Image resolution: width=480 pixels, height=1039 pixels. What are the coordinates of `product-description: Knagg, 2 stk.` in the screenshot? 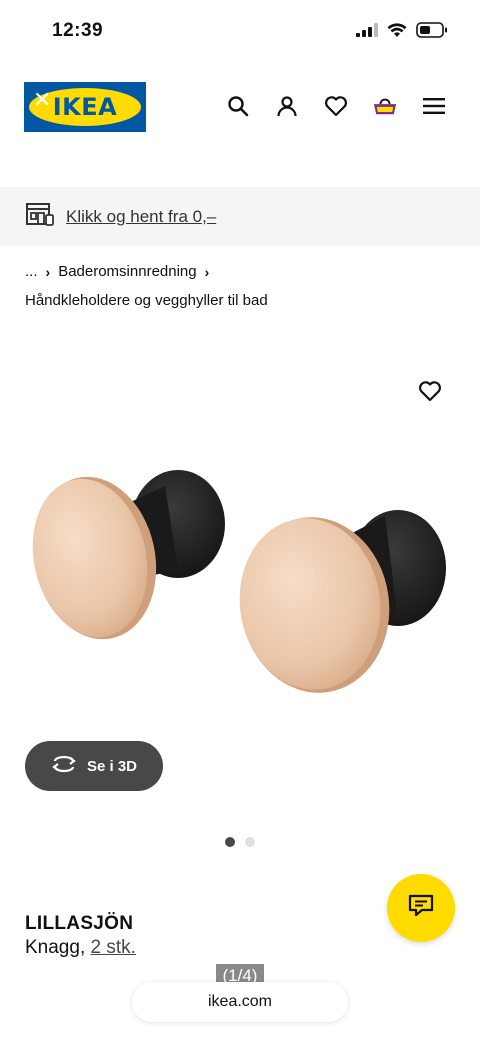 It's located at (80, 948).